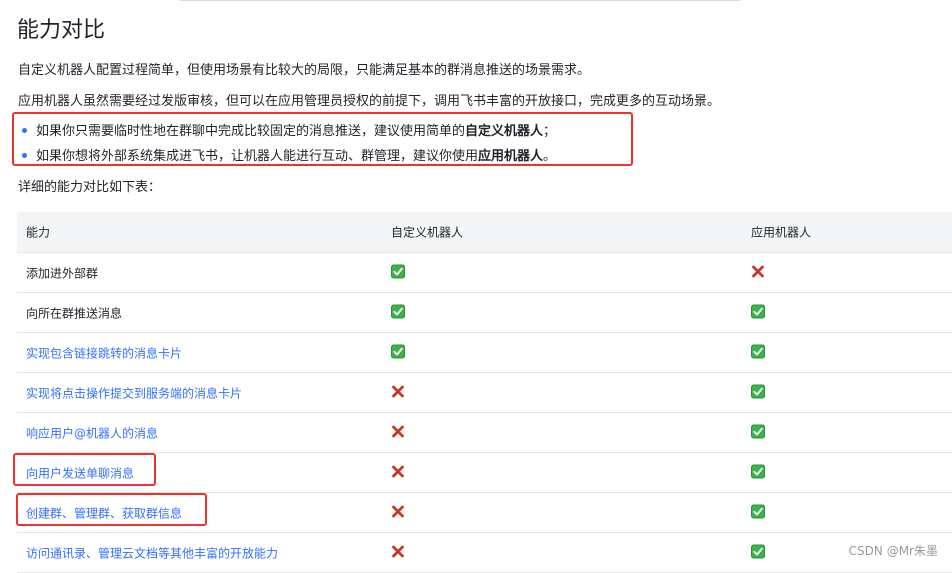  I want to click on capability-cell: 响应用户@机器人的消息, so click(92, 432).